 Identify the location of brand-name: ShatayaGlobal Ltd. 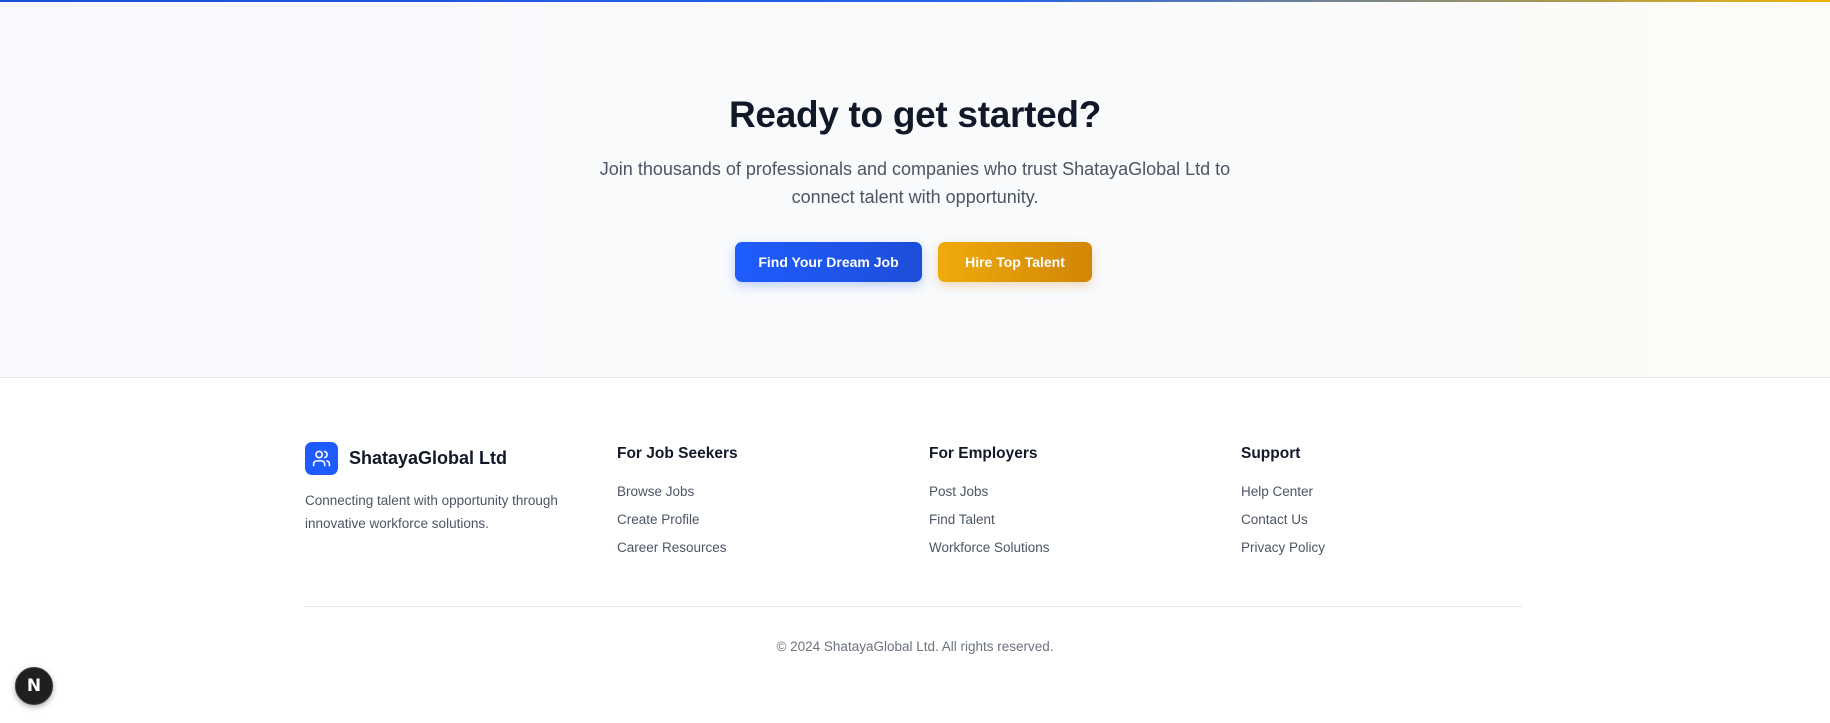
(428, 458).